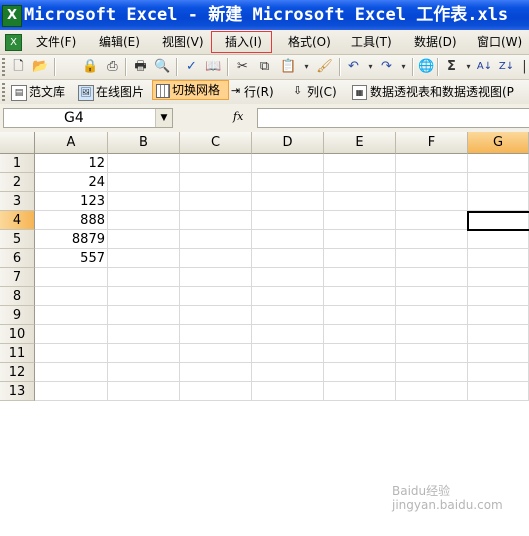 The width and height of the screenshot is (529, 536). I want to click on cell-d11, so click(288, 353).